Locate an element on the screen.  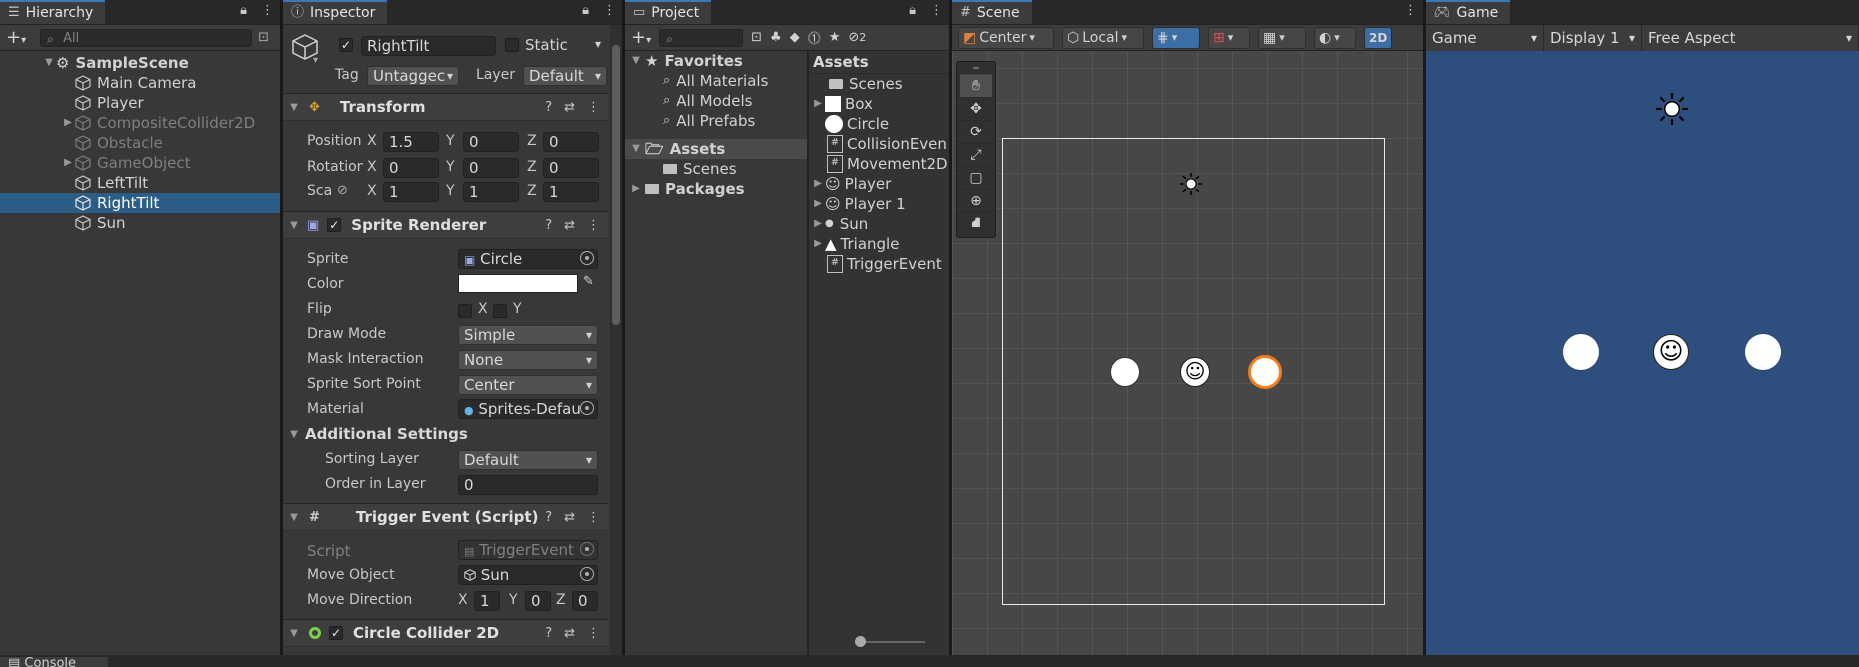
assets-breadcrumb: Assets is located at coordinates (879, 62).